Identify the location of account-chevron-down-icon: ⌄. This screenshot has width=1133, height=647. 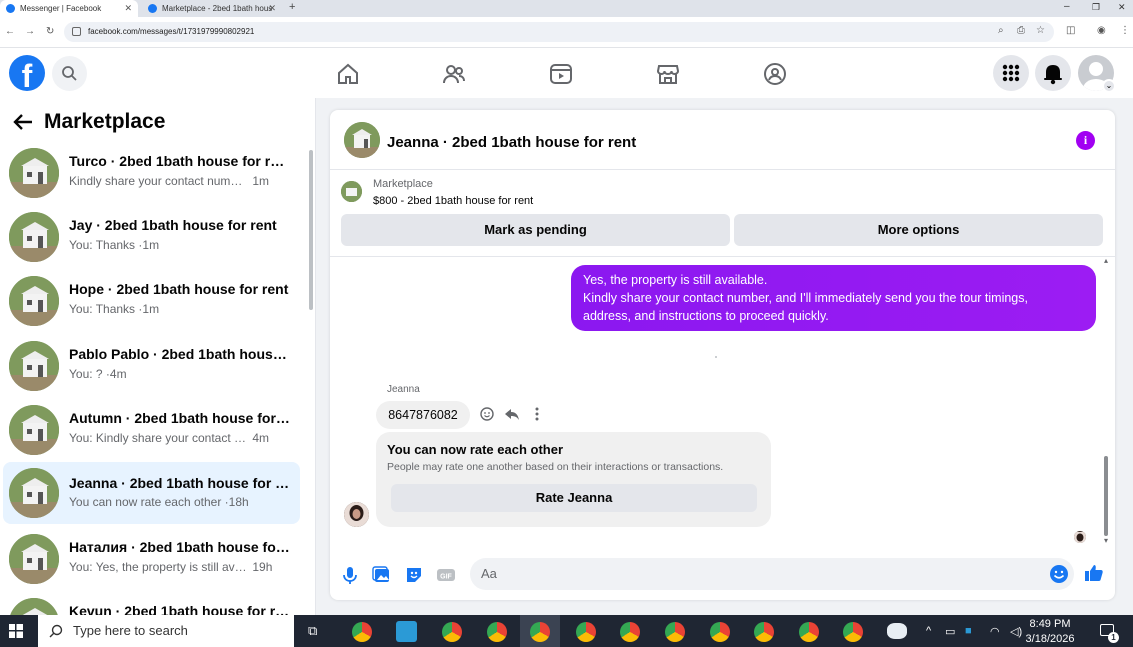
(1109, 86).